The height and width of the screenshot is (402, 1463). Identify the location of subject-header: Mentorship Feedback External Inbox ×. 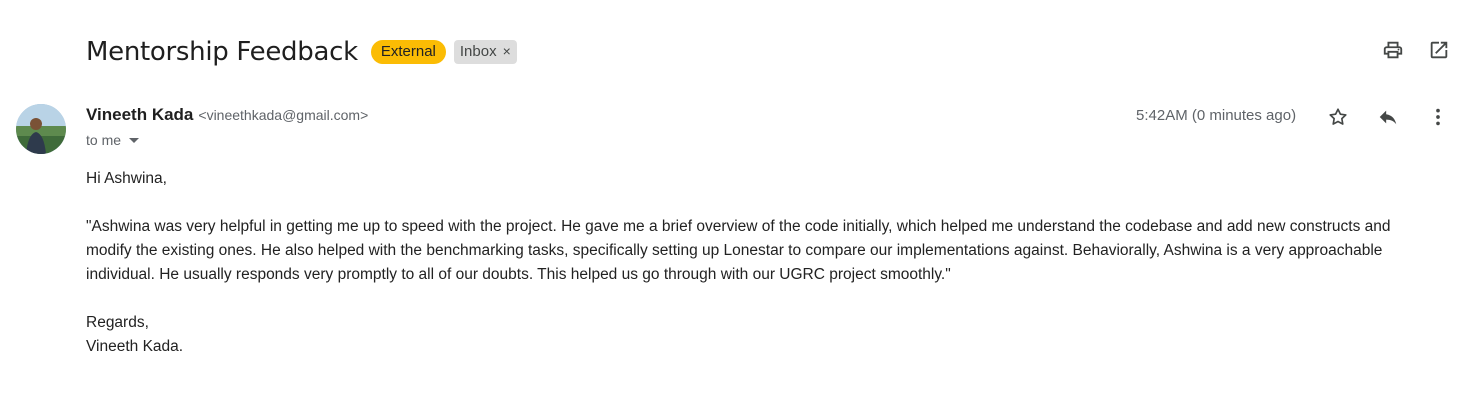
(301, 52).